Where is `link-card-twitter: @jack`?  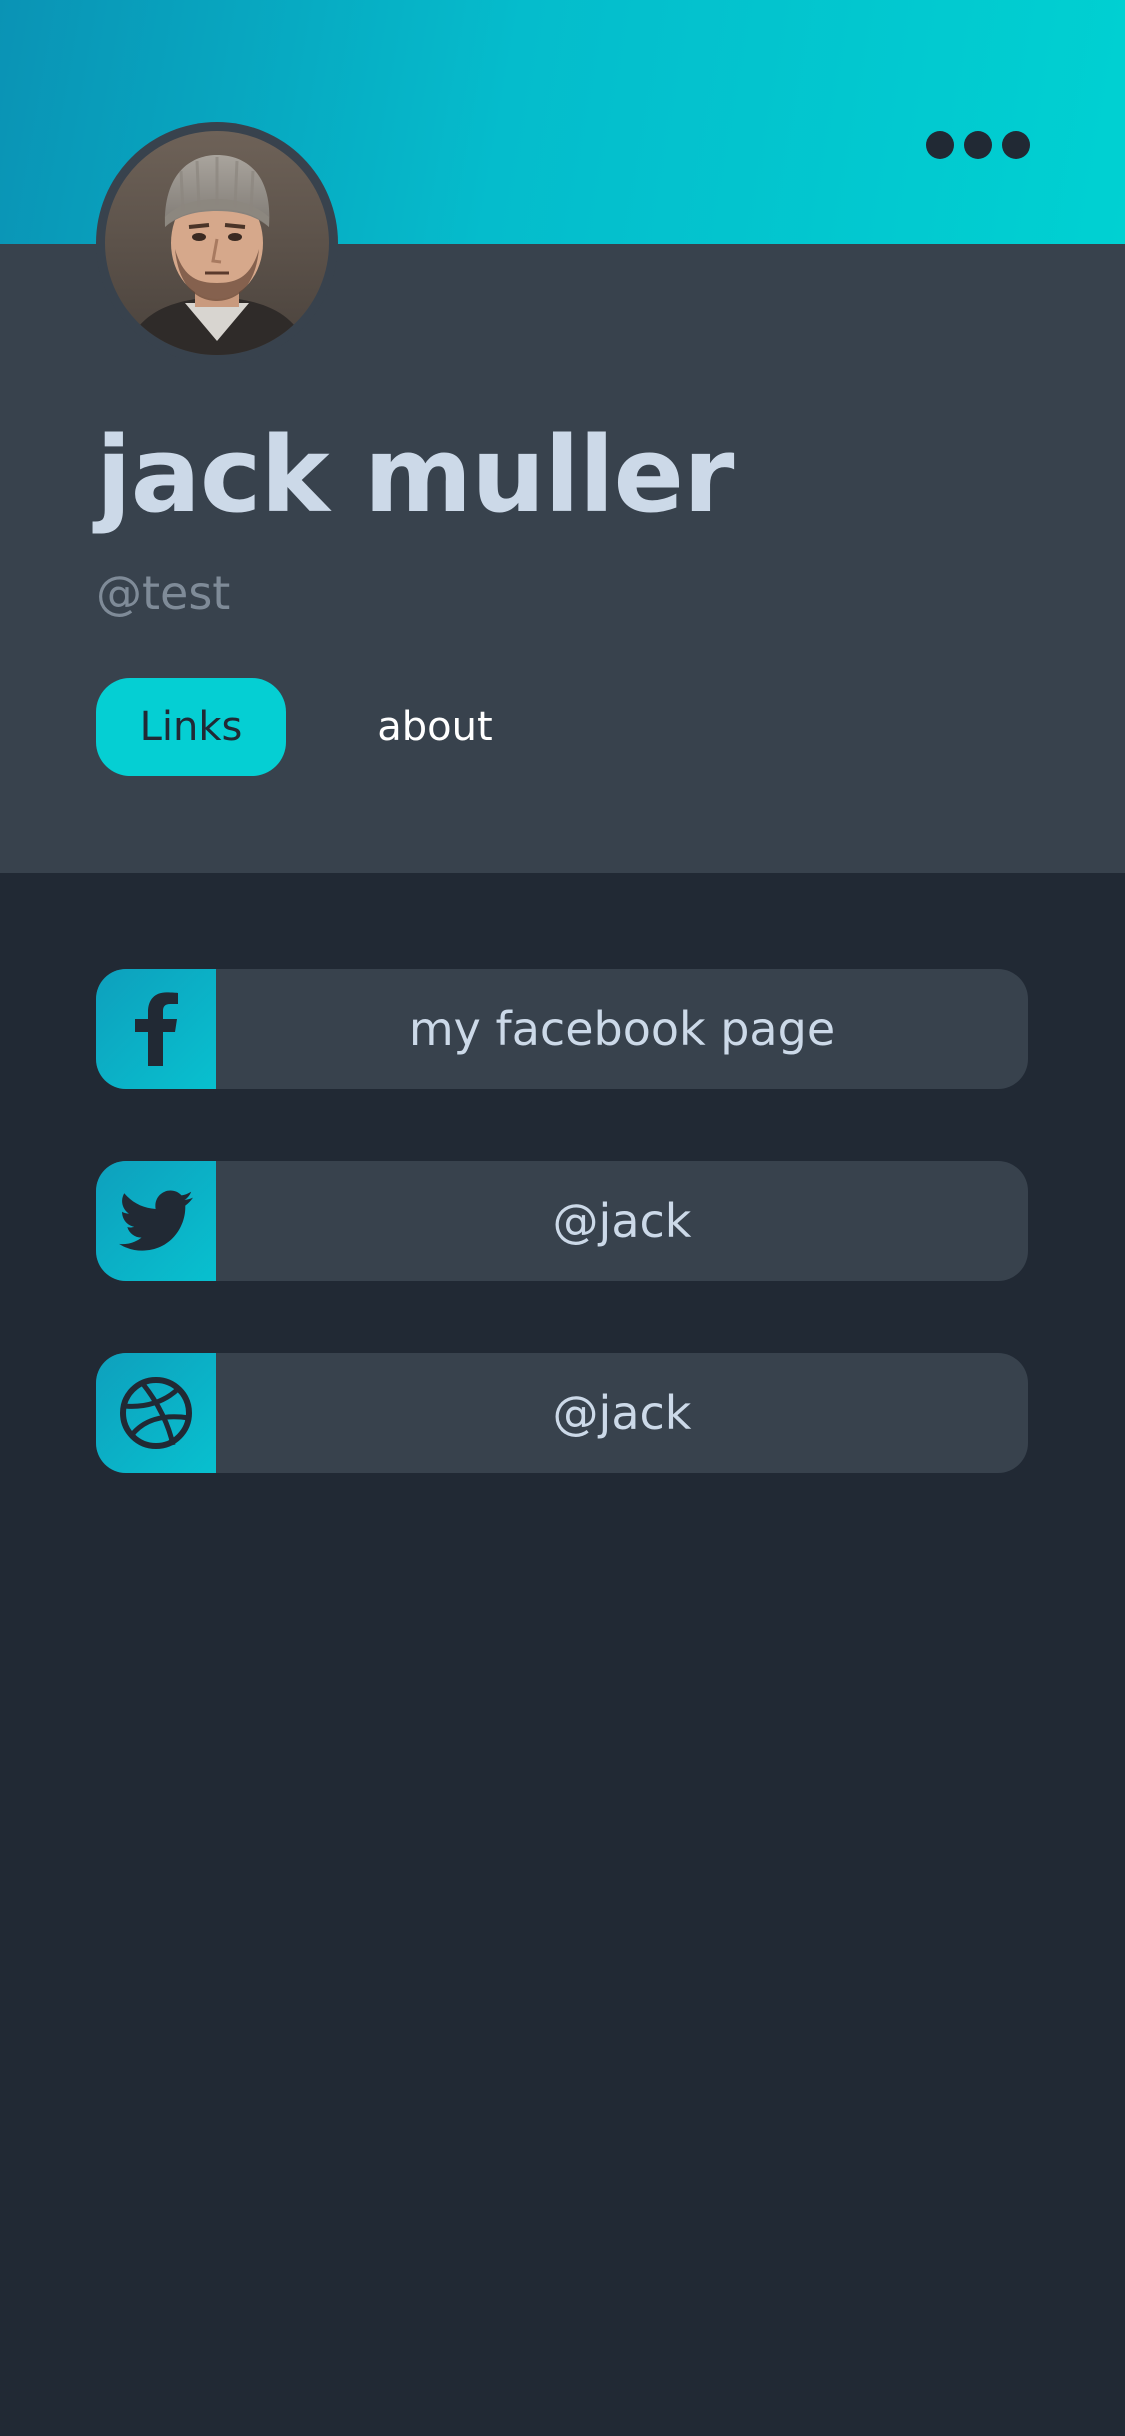 link-card-twitter: @jack is located at coordinates (562, 1221).